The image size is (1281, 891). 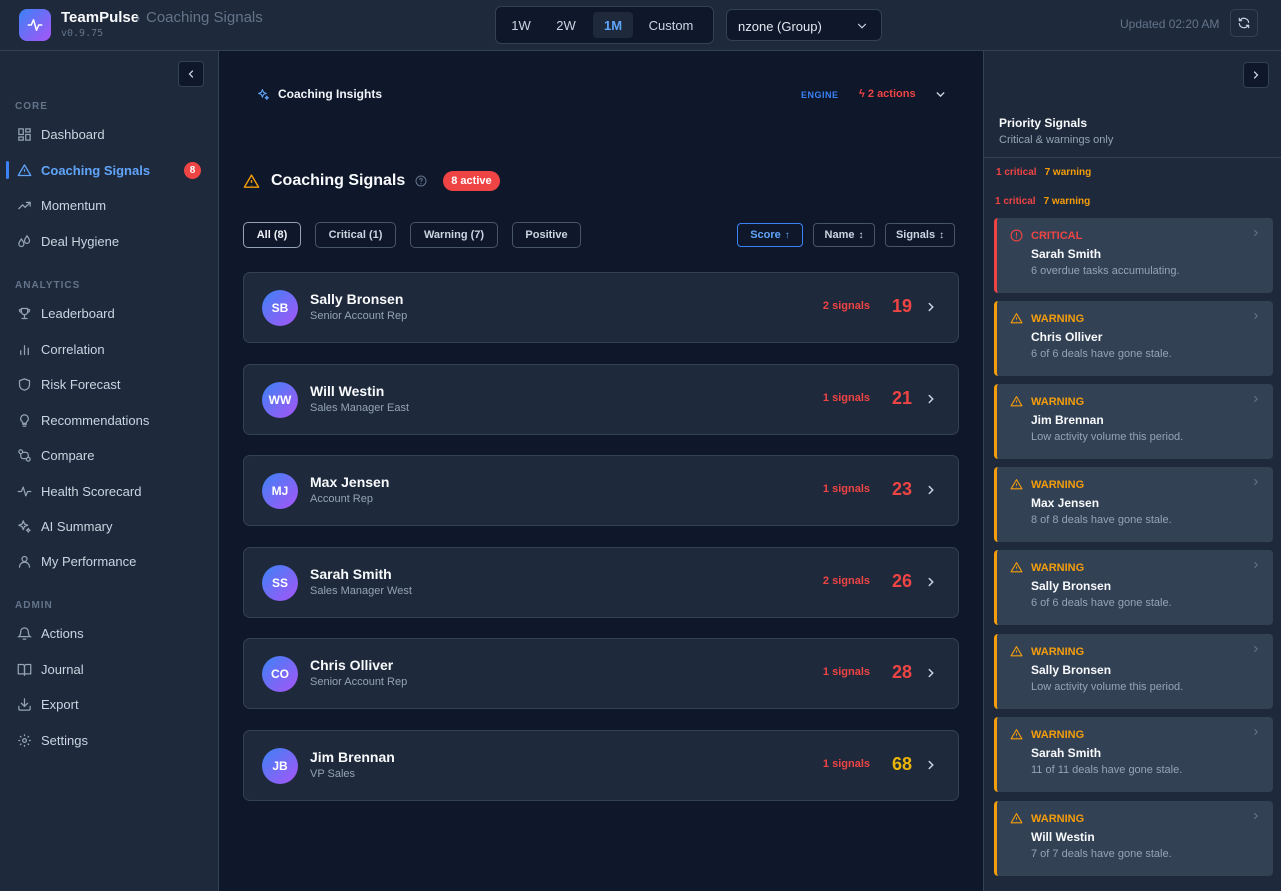 What do you see at coordinates (24, 455) in the screenshot?
I see `compare-icon` at bounding box center [24, 455].